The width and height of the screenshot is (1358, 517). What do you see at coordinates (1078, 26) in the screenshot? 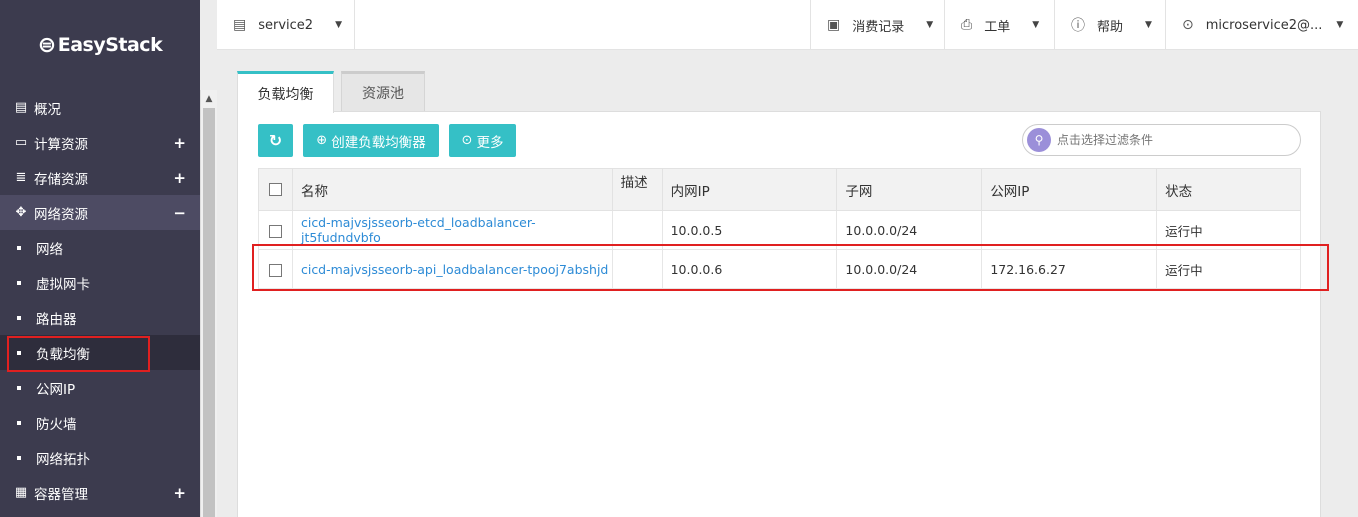
I see `help-icon: ⓘ` at bounding box center [1078, 26].